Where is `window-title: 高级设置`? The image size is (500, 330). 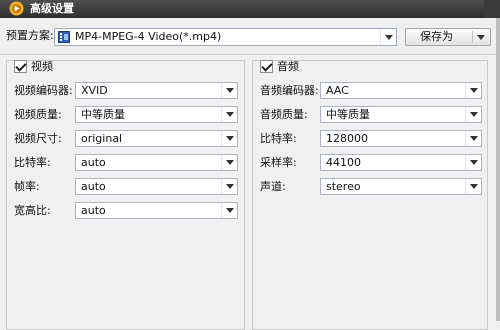 window-title: 高级设置 is located at coordinates (52, 8).